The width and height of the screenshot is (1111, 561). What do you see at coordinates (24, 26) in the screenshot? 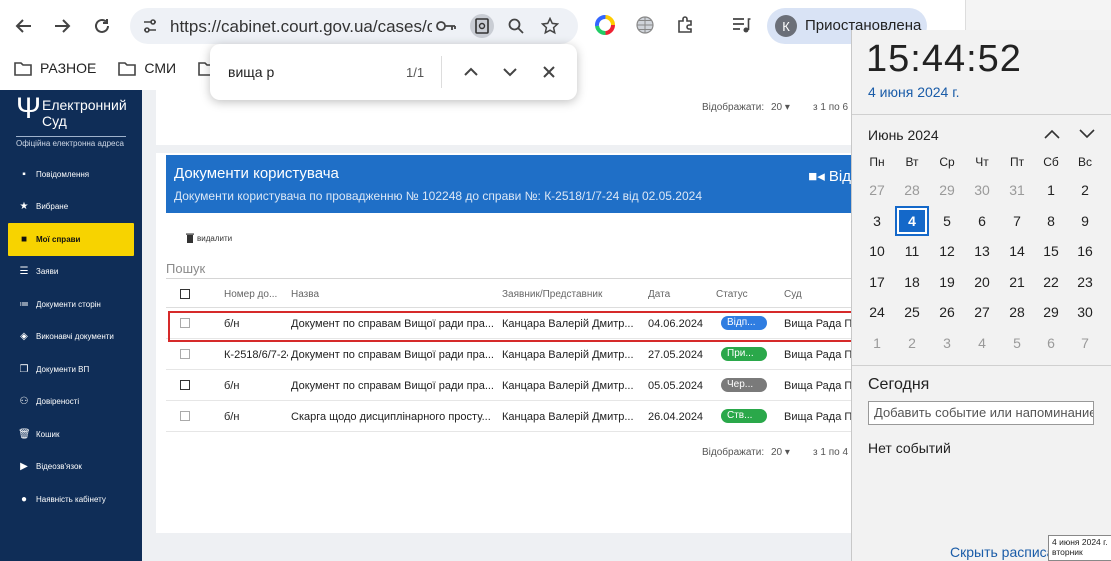
I see `back-button` at bounding box center [24, 26].